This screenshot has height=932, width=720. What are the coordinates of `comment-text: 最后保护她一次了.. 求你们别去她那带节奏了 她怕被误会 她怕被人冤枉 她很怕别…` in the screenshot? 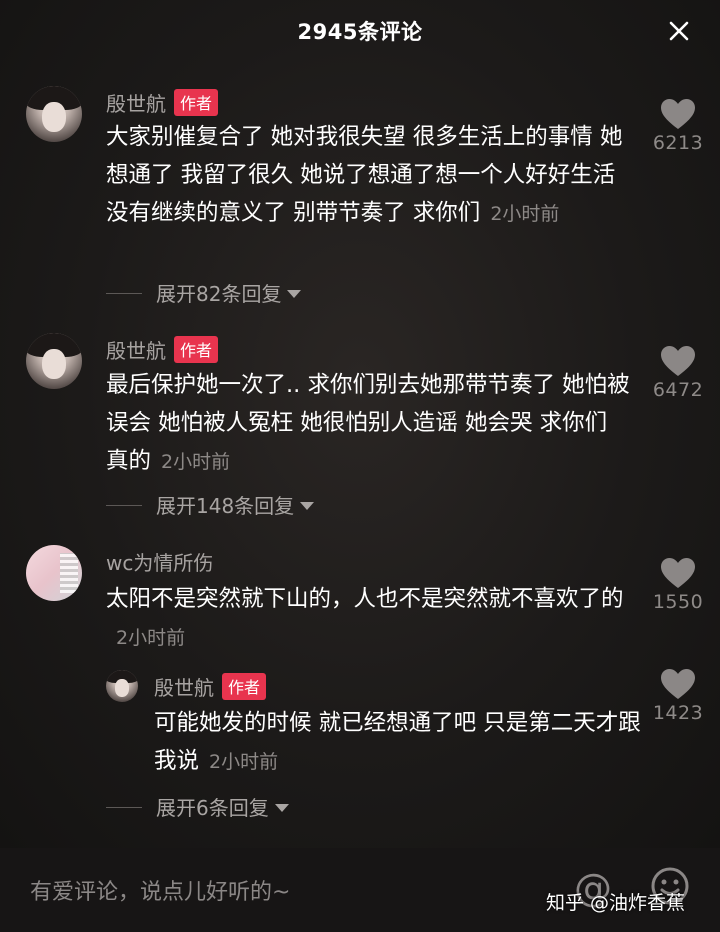 It's located at (370, 423).